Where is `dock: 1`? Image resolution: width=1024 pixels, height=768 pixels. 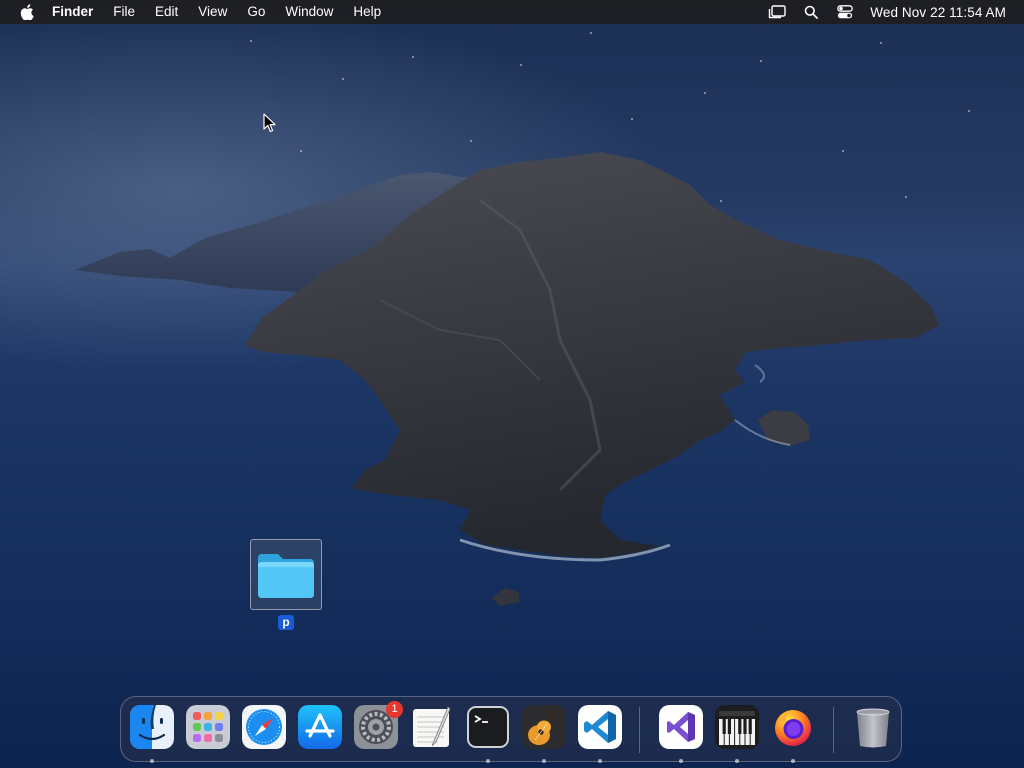 dock: 1 is located at coordinates (511, 729).